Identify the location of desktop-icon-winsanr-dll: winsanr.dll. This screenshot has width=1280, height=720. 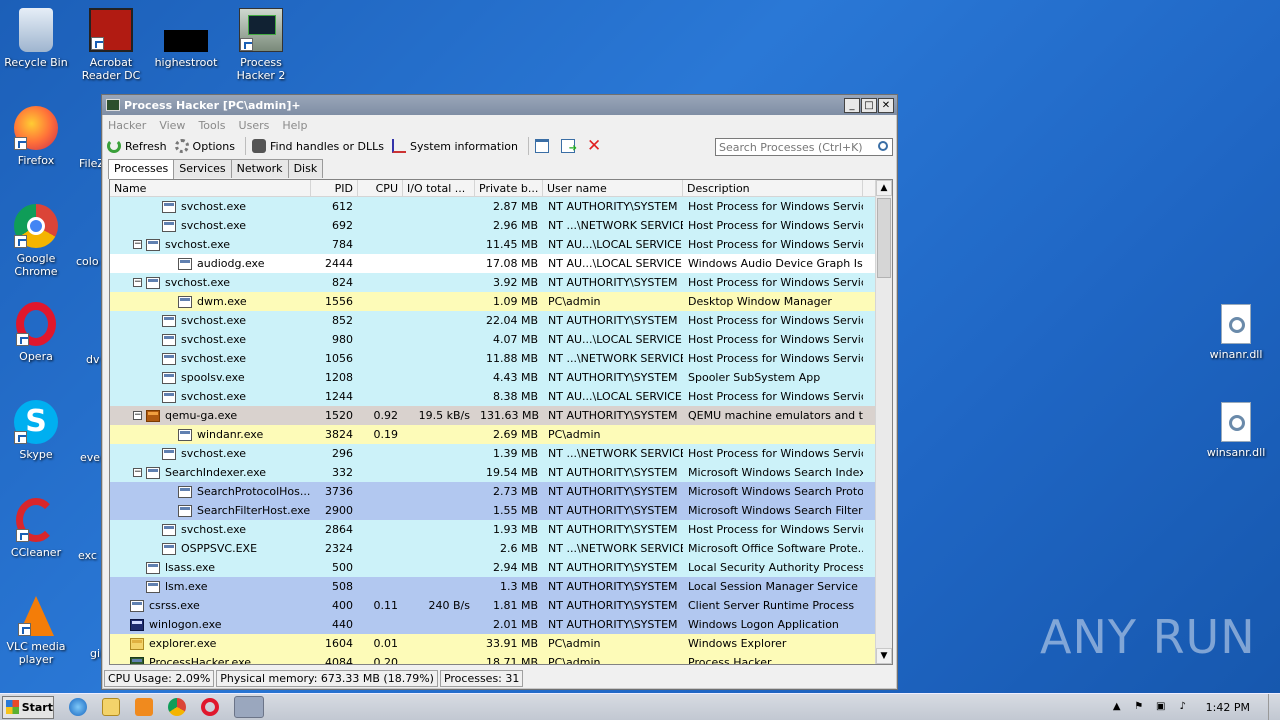
(1236, 430).